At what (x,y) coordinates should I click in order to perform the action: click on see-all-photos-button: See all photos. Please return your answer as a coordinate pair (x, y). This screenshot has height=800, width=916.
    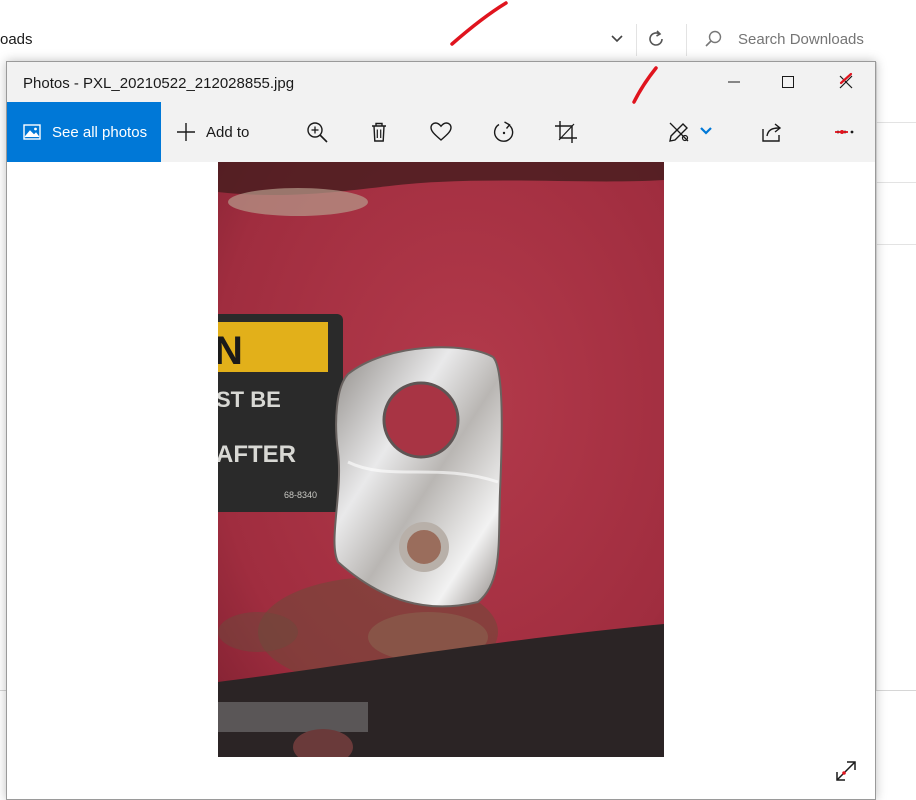
    Looking at the image, I should click on (84, 132).